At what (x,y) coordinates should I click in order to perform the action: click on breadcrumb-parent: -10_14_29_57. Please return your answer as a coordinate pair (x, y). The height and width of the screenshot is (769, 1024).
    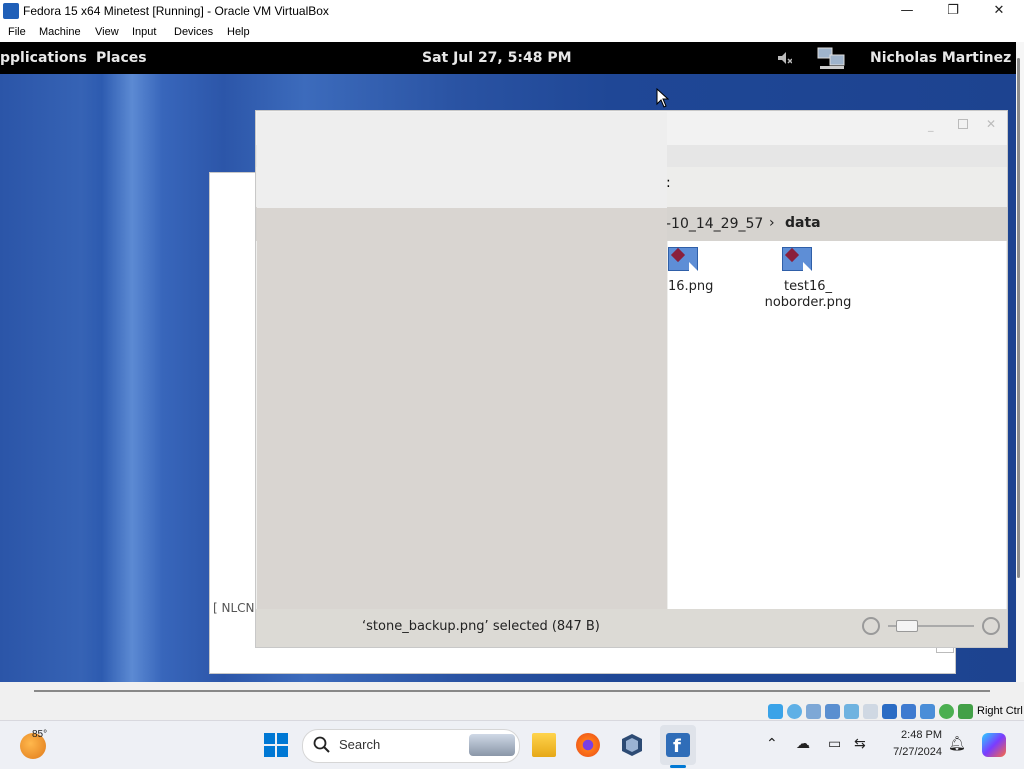
    Looking at the image, I should click on (714, 224).